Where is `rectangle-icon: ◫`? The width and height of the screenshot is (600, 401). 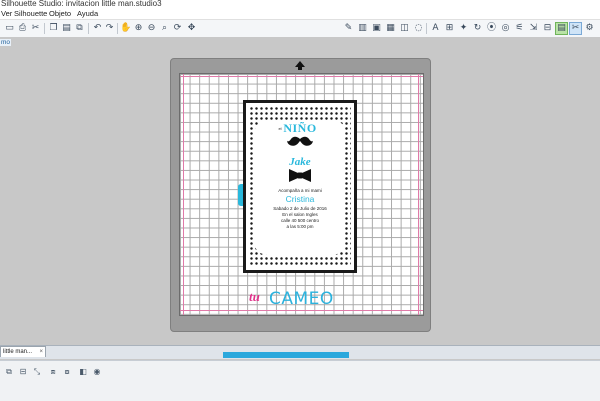
rectangle-icon: ◫ is located at coordinates (404, 28).